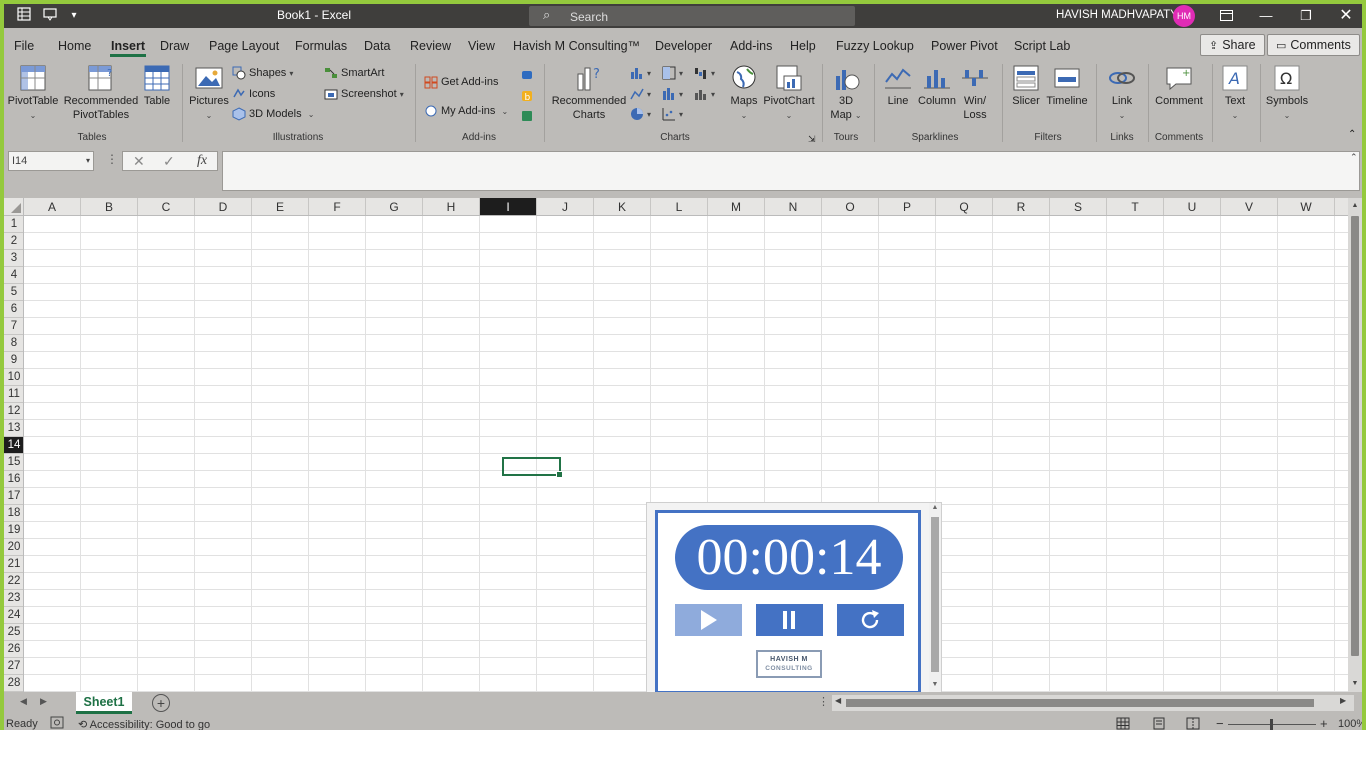 The height and width of the screenshot is (768, 1366). Describe the element at coordinates (139, 161) in the screenshot. I see `cancel-icon: ✕` at that location.